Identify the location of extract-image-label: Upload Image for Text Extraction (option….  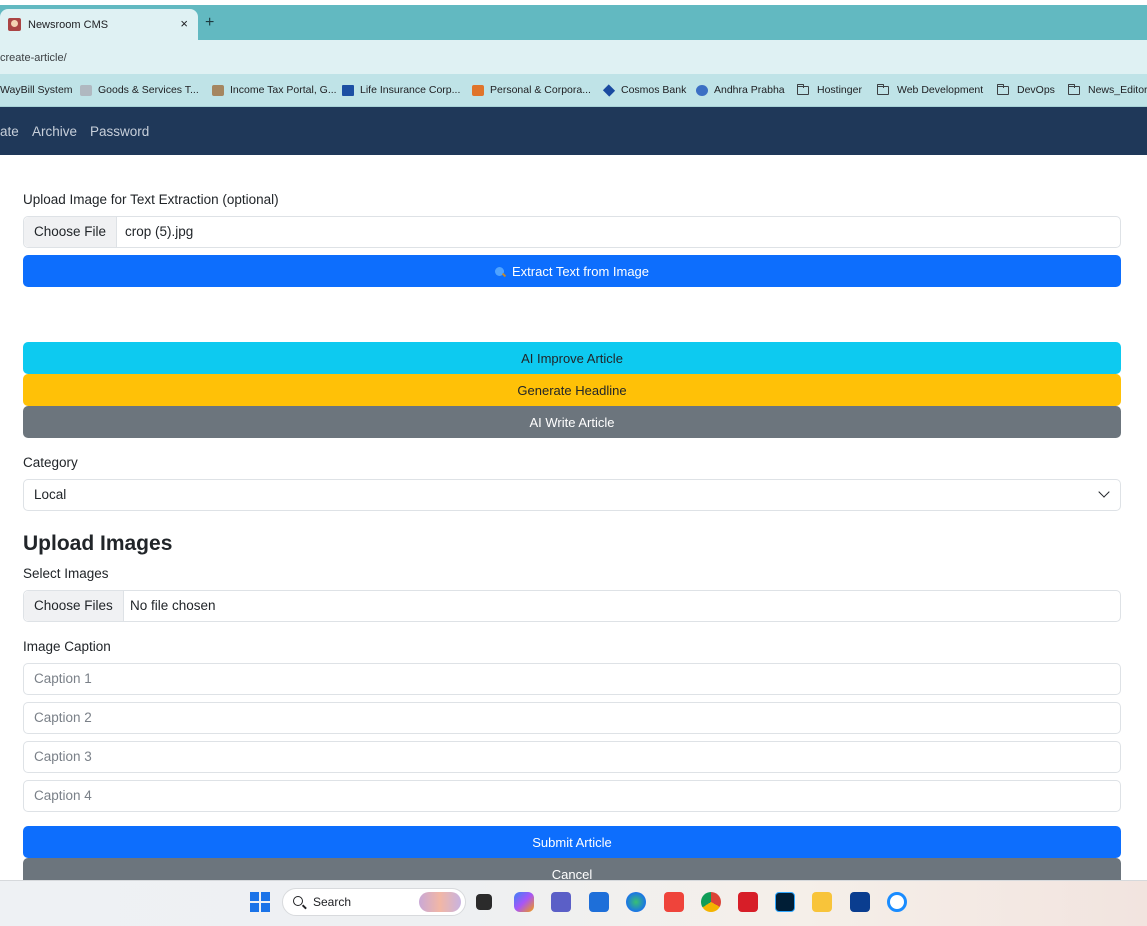
(151, 199).